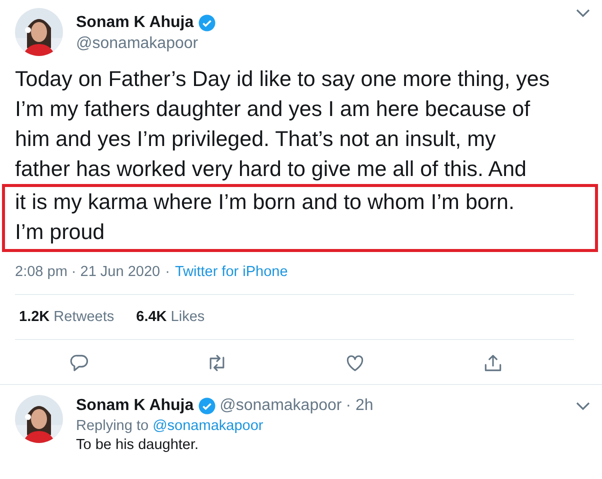 This screenshot has width=602, height=479. I want to click on stat-count: 6.4K Likes, so click(170, 317).